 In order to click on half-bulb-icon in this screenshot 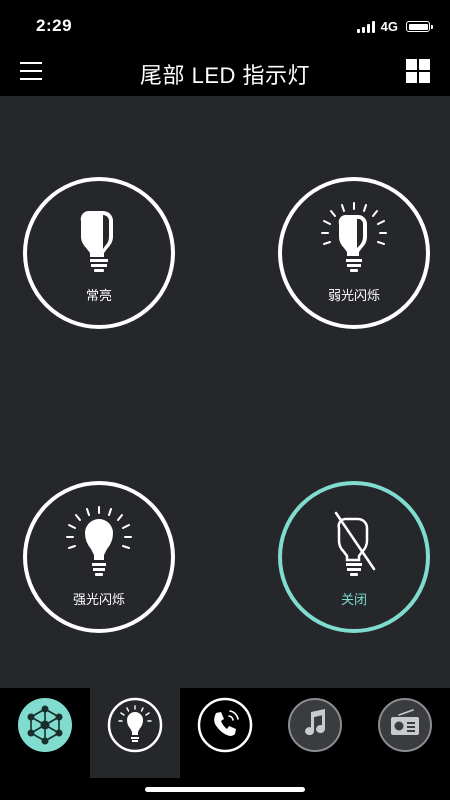, I will do `click(96, 241)`.